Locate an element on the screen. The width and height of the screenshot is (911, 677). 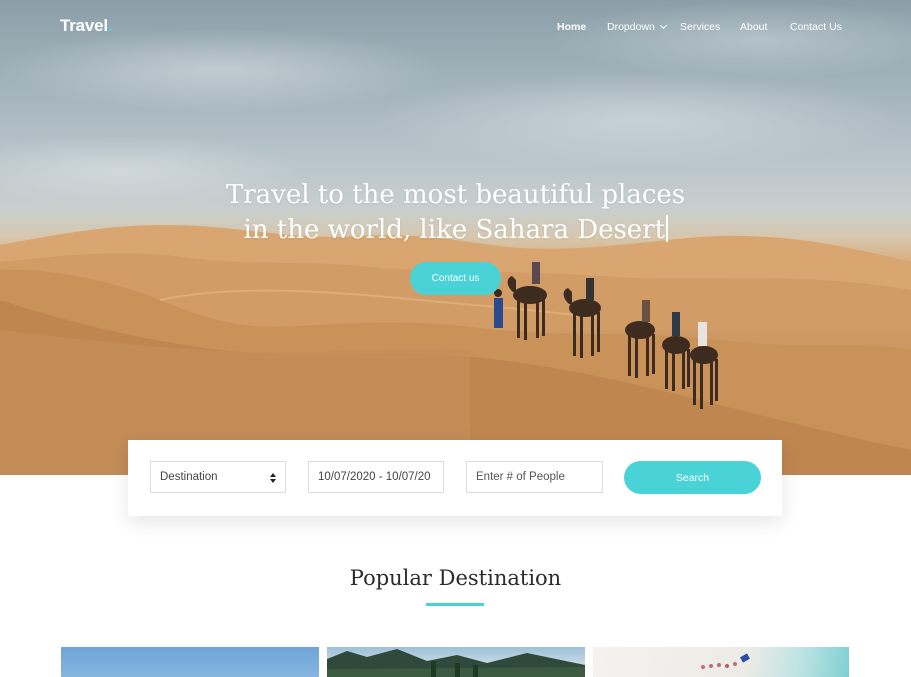
main-nav: Home Dropdown Services About Contact Us is located at coordinates (703, 27).